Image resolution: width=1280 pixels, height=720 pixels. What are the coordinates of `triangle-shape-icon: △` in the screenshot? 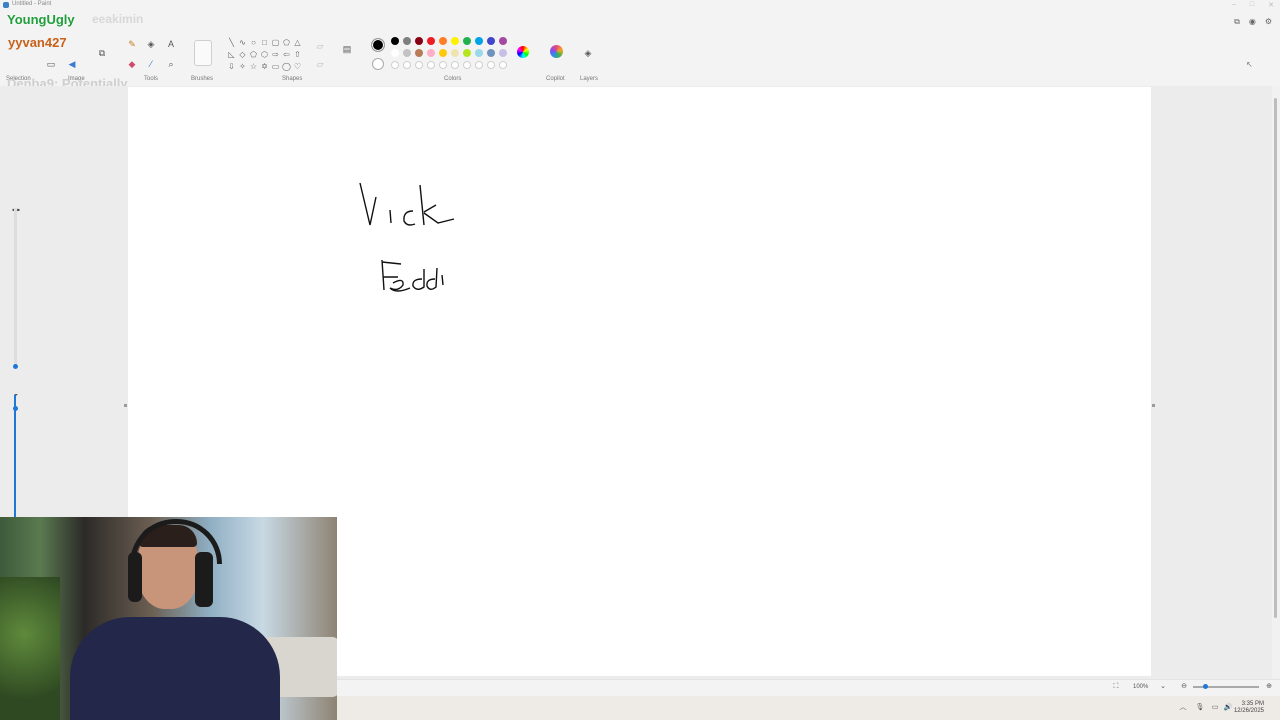 It's located at (297, 42).